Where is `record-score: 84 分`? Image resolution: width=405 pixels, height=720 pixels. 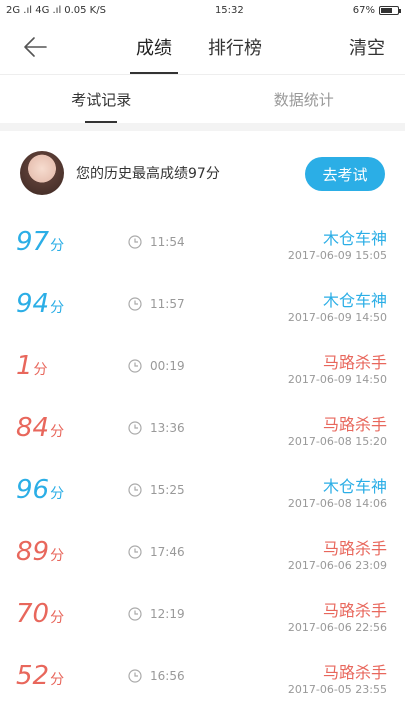 record-score: 84 分 is located at coordinates (40, 428).